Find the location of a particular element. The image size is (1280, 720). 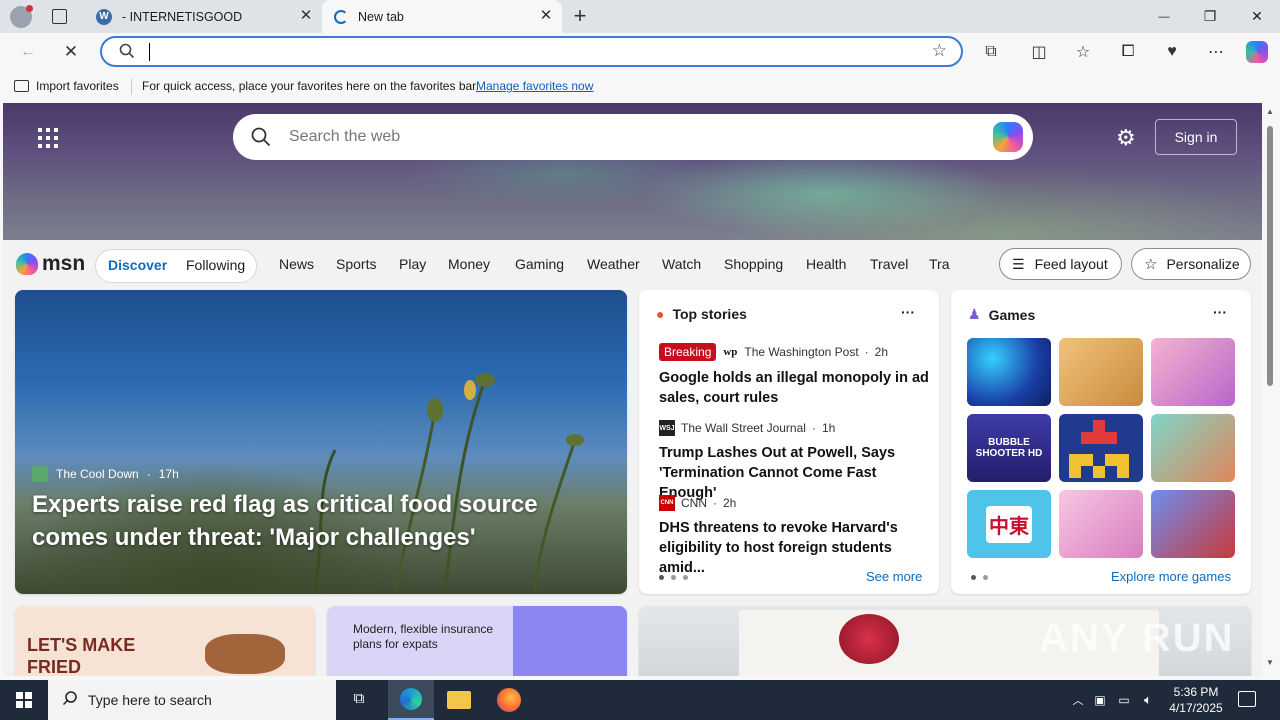

nav-play: Play is located at coordinates (412, 264).